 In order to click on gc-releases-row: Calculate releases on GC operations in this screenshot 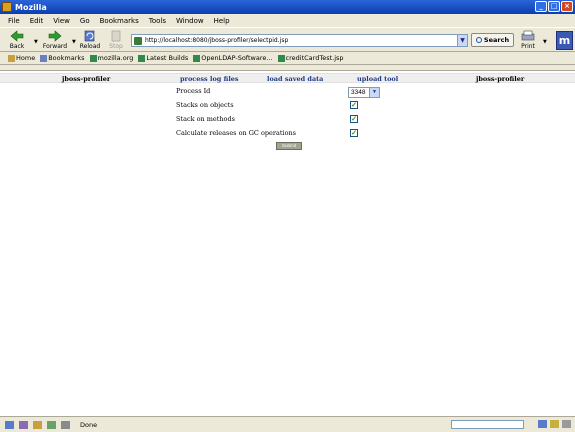, I will do `click(236, 135)`.